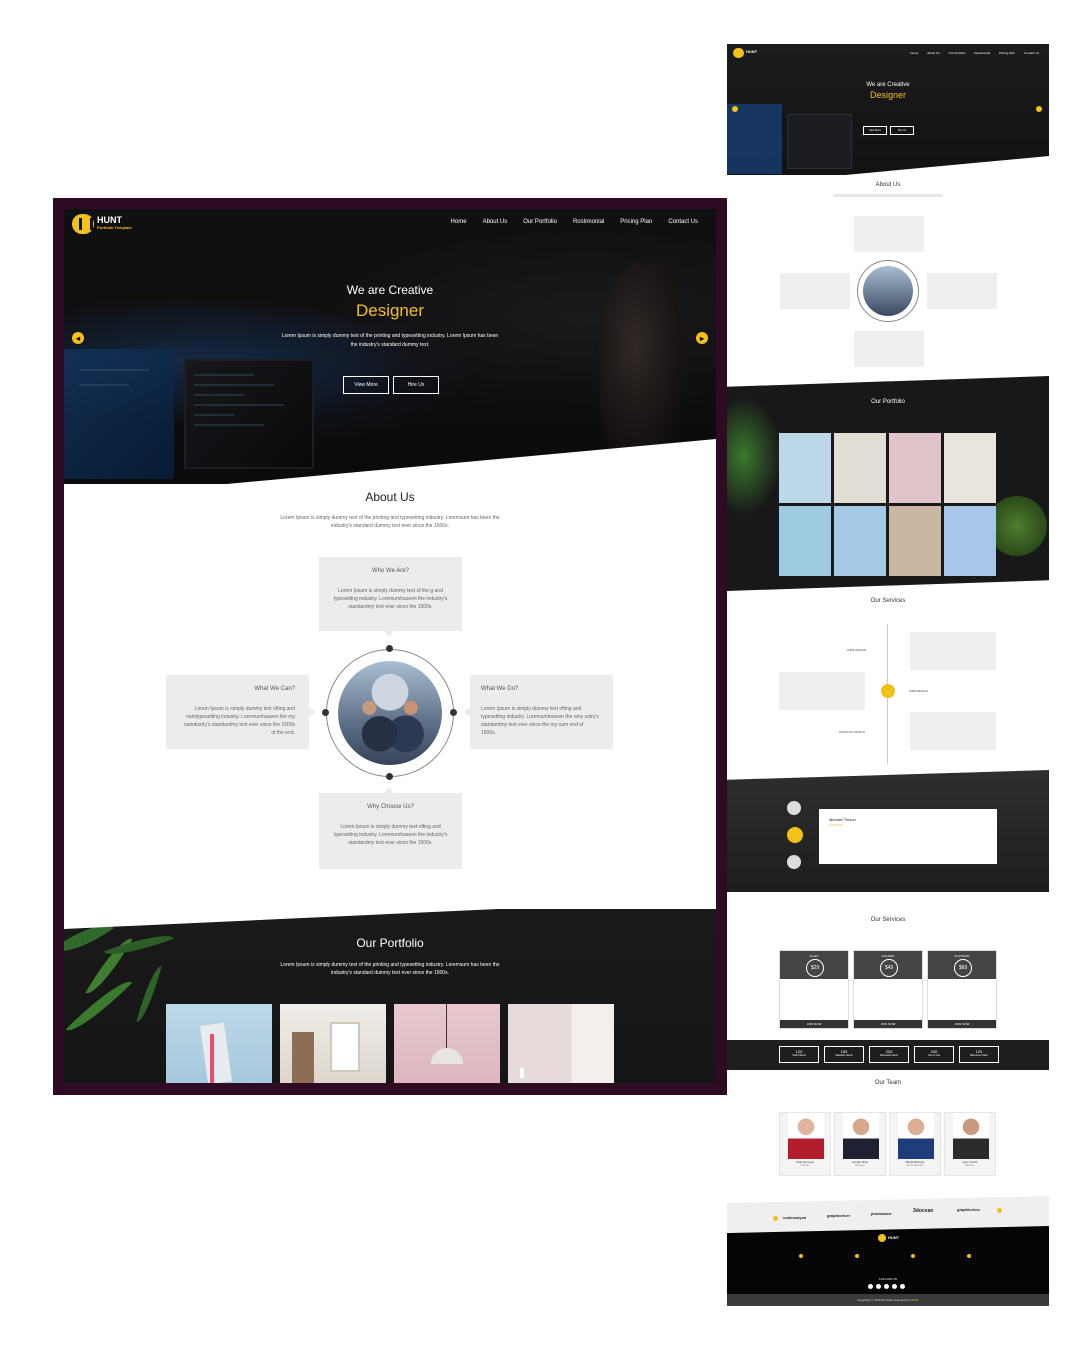  What do you see at coordinates (888, 185) in the screenshot?
I see `preview-about-title: About Us` at bounding box center [888, 185].